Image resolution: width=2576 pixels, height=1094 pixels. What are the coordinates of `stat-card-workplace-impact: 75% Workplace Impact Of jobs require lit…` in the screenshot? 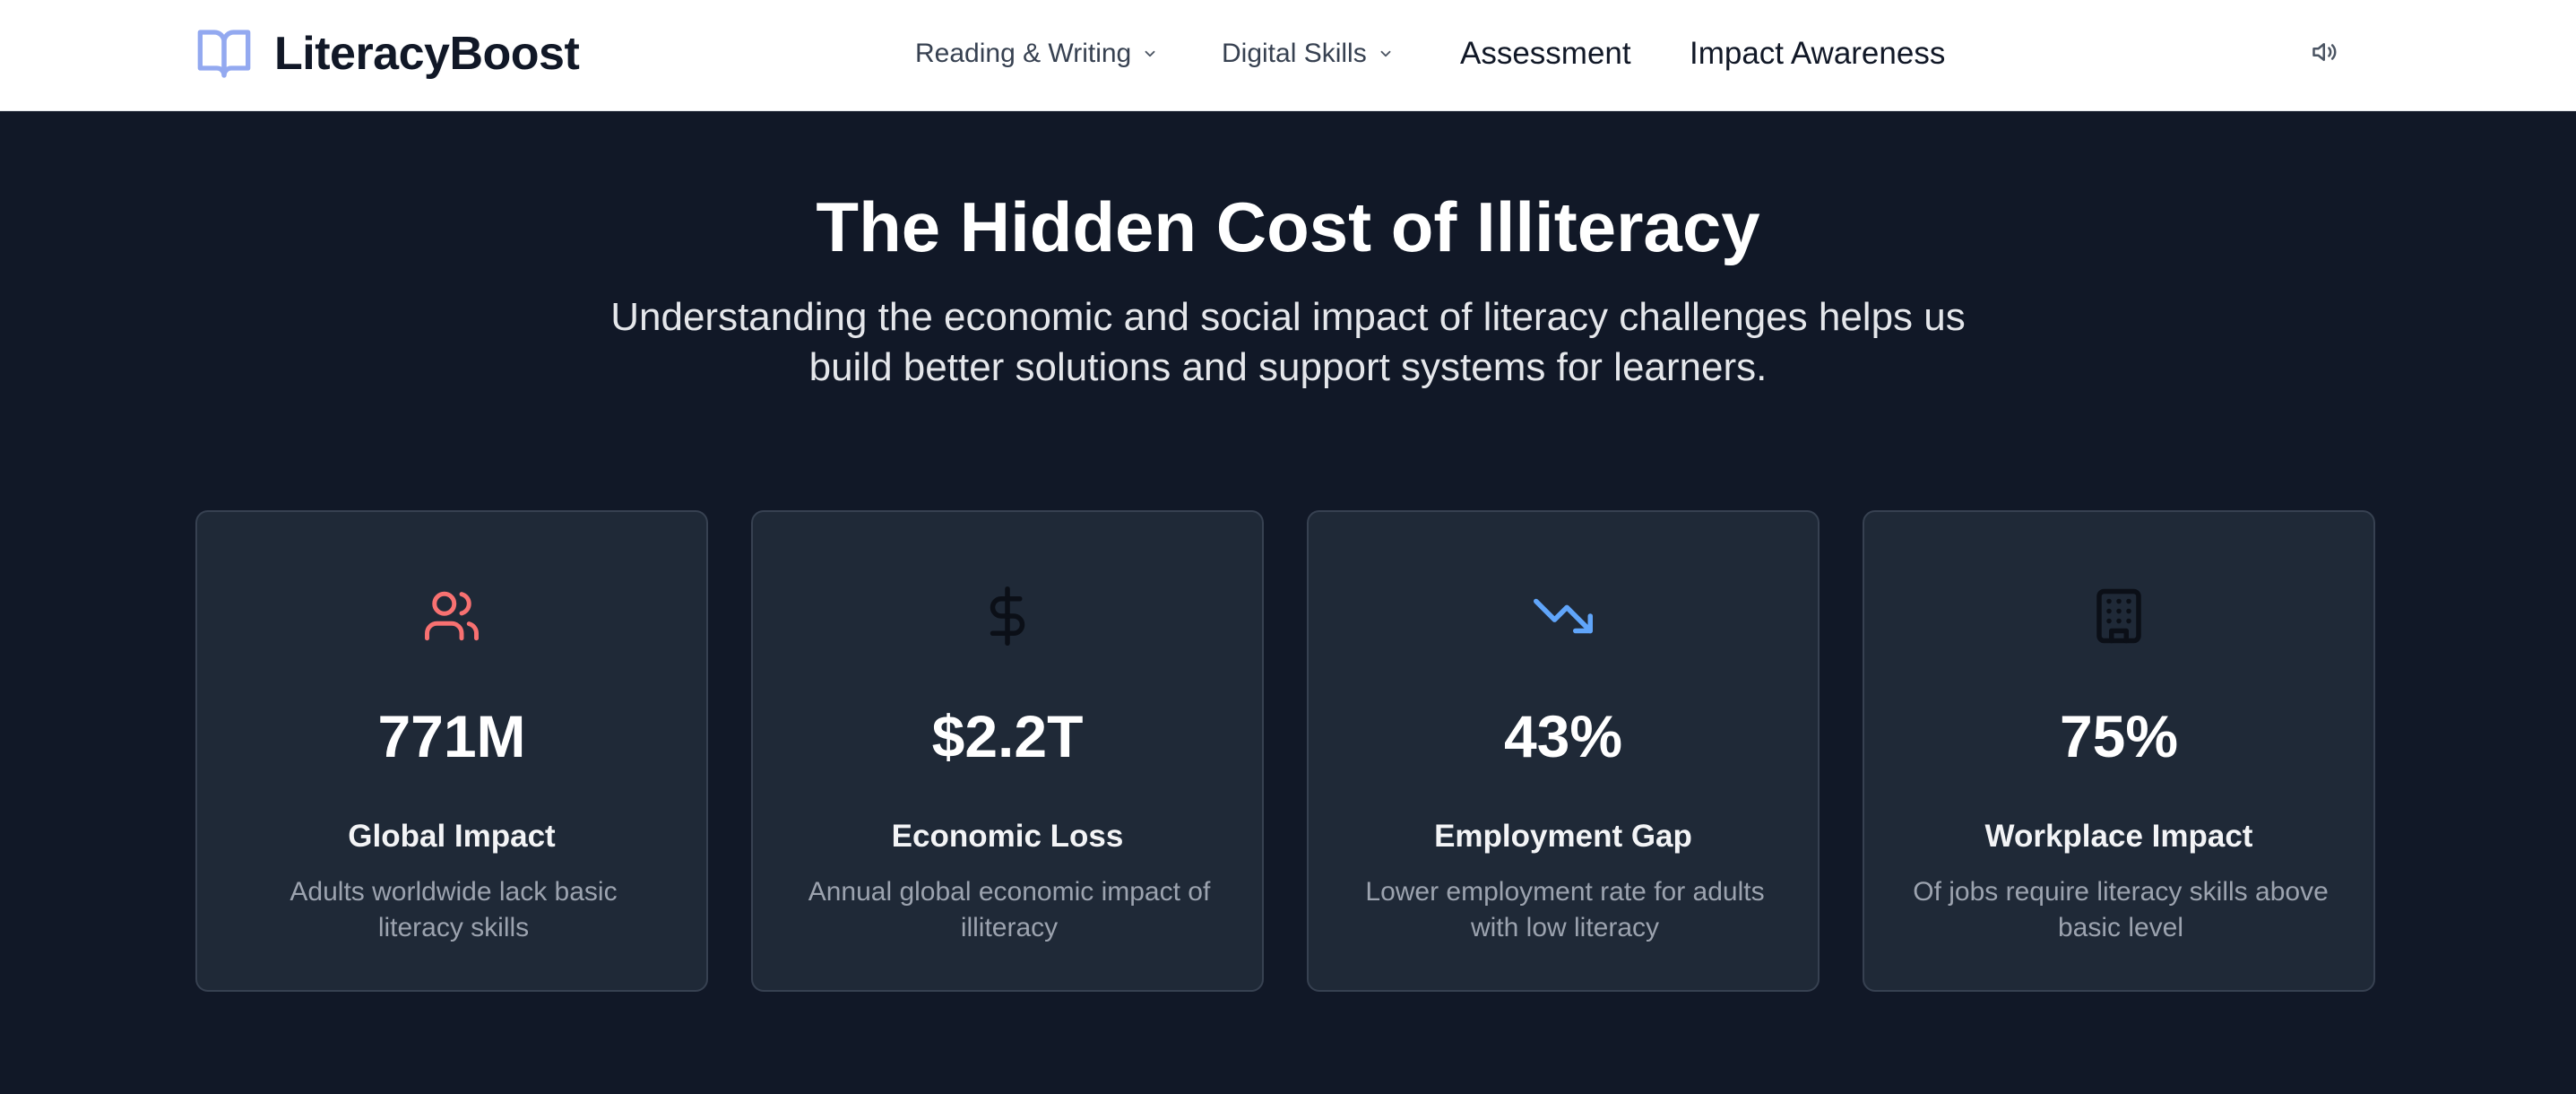 It's located at (2119, 751).